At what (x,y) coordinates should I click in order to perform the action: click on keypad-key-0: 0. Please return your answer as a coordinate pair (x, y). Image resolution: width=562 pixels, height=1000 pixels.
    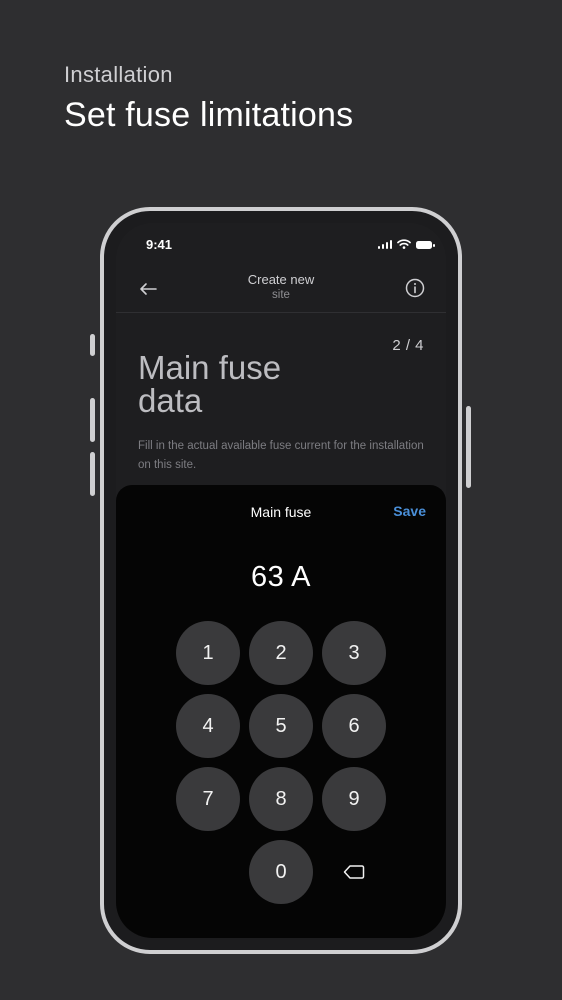
    Looking at the image, I should click on (281, 872).